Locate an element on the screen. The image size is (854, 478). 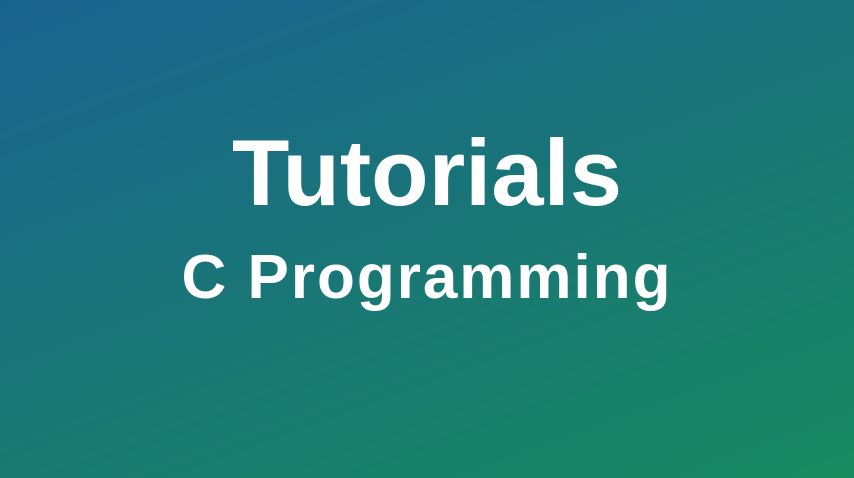
banner-title: Tutorials is located at coordinates (427, 172).